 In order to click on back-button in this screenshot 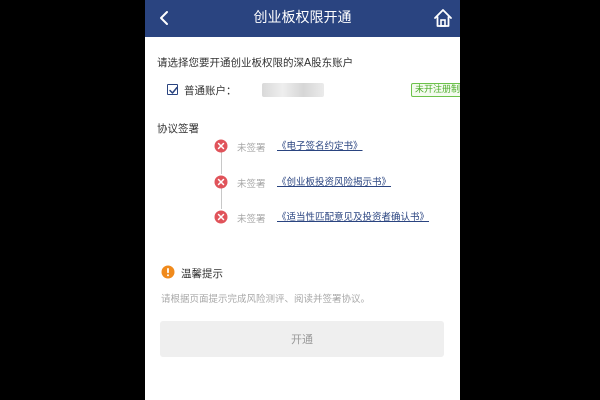, I will do `click(165, 18)`.